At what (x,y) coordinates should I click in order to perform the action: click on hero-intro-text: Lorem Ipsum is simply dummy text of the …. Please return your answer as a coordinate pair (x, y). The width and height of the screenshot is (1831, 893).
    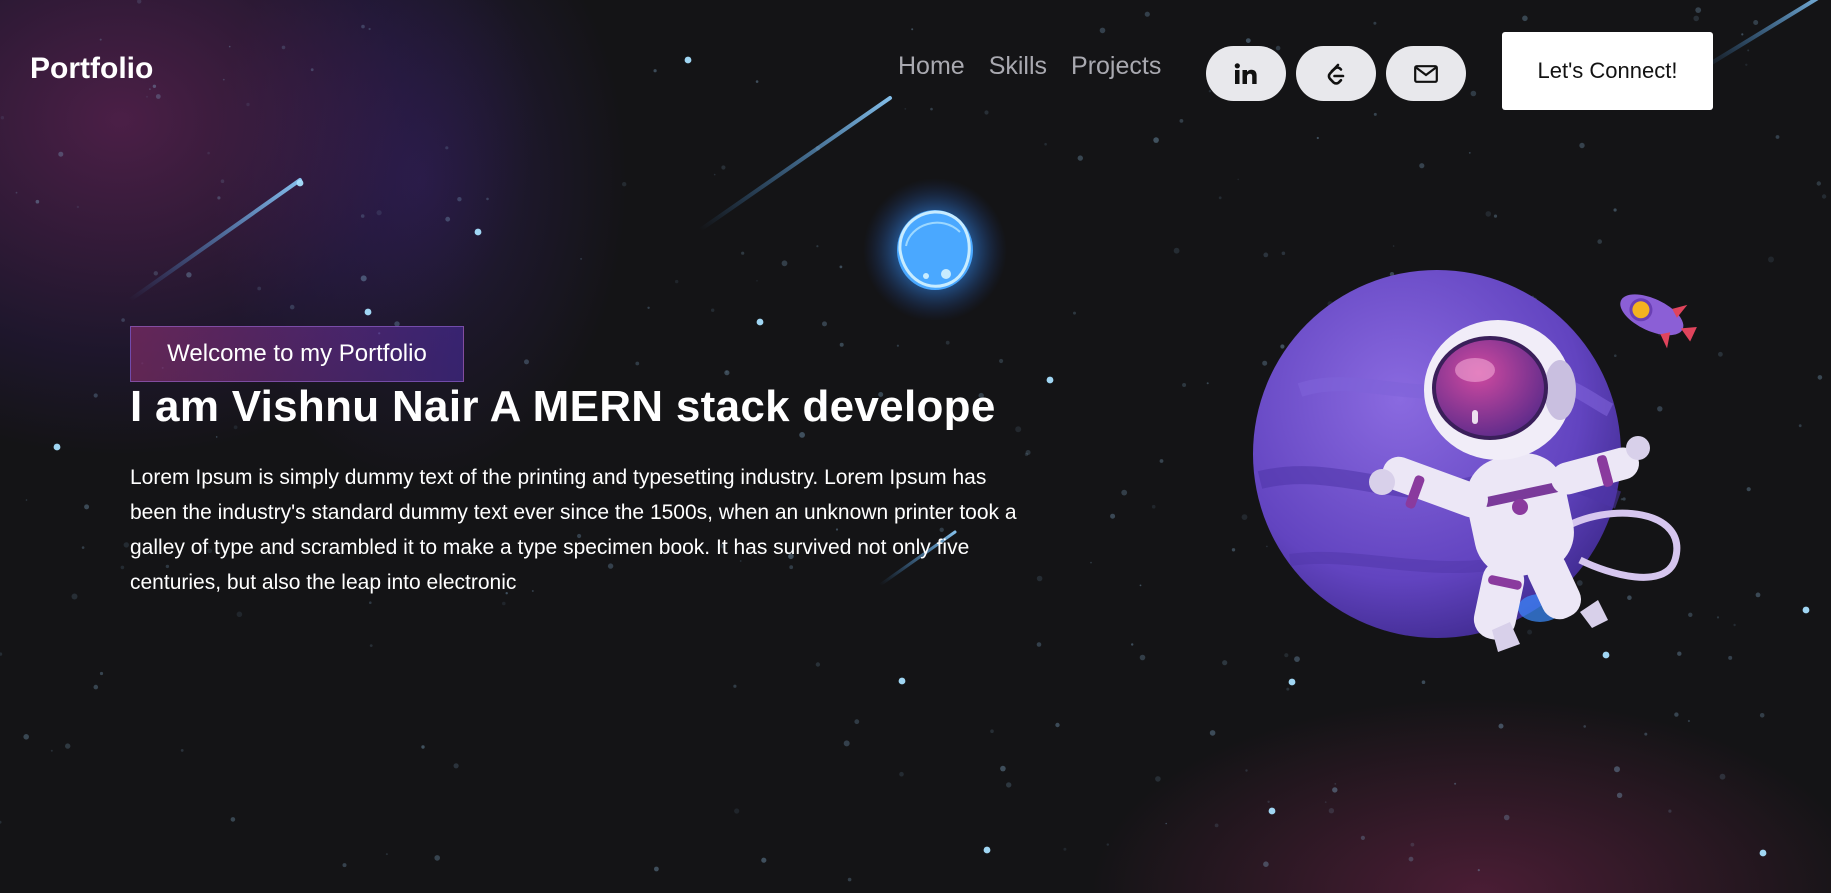
    Looking at the image, I should click on (573, 530).